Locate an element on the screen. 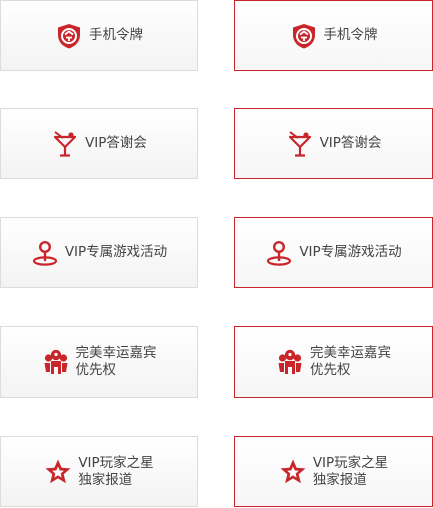 This screenshot has height=508, width=433. benefit-card-shield-token: 手机令牌 is located at coordinates (99, 35).